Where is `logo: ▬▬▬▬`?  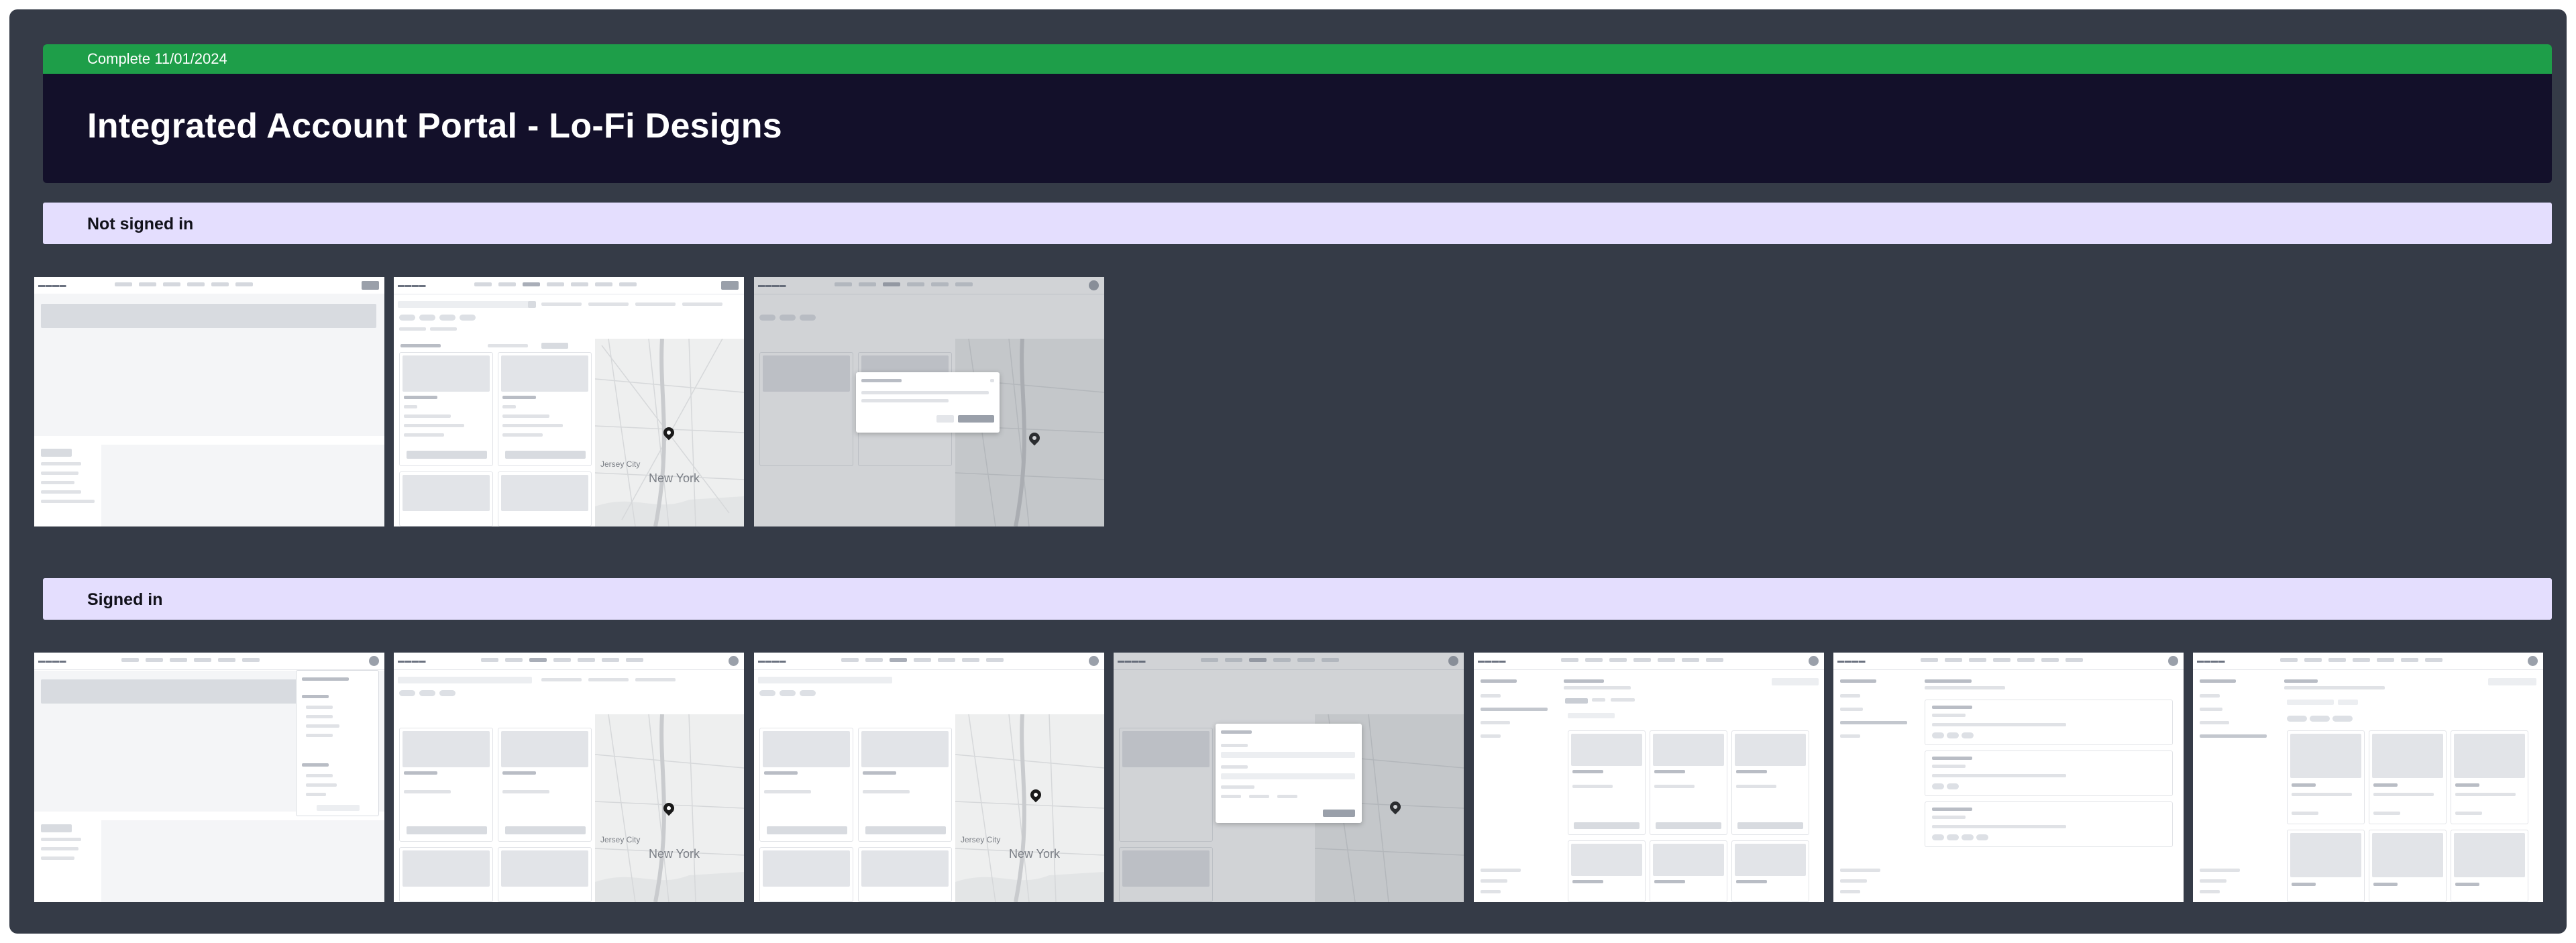 logo: ▬▬▬▬ is located at coordinates (52, 285).